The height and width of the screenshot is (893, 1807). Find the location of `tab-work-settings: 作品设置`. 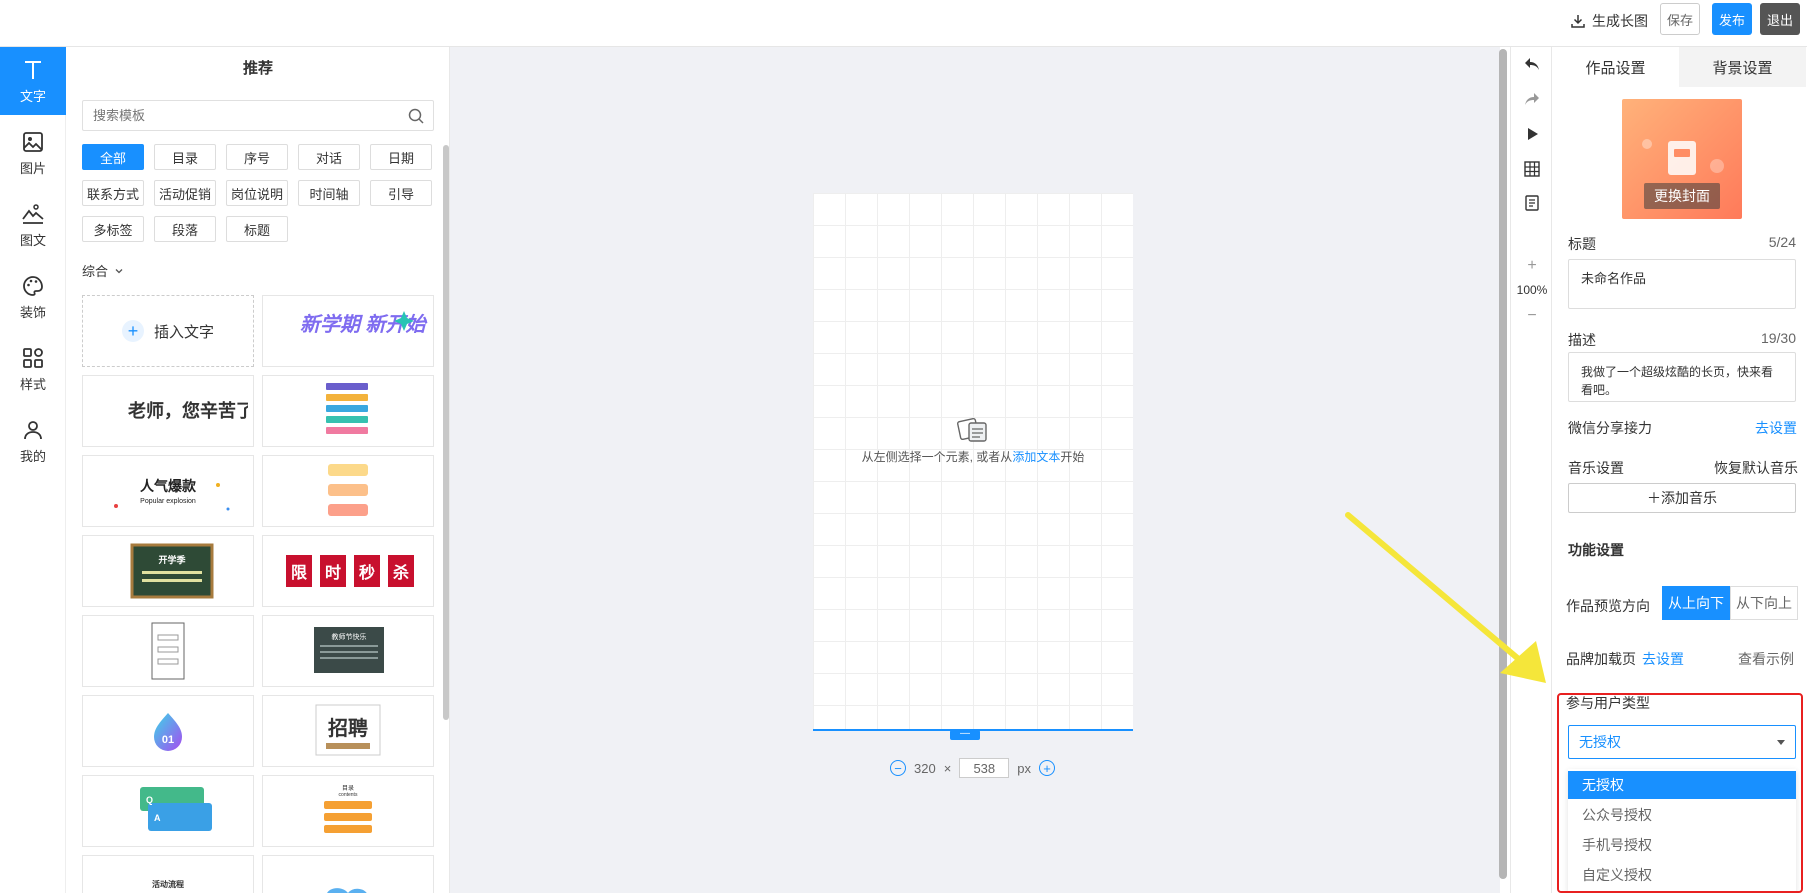

tab-work-settings: 作品设置 is located at coordinates (1615, 67).